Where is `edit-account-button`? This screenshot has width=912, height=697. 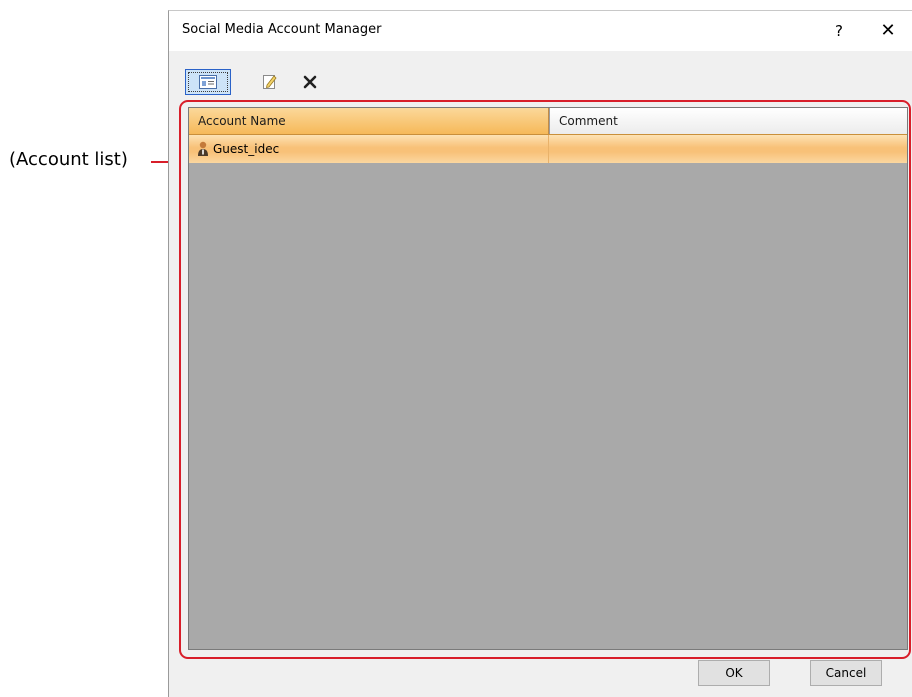
edit-account-button is located at coordinates (270, 82).